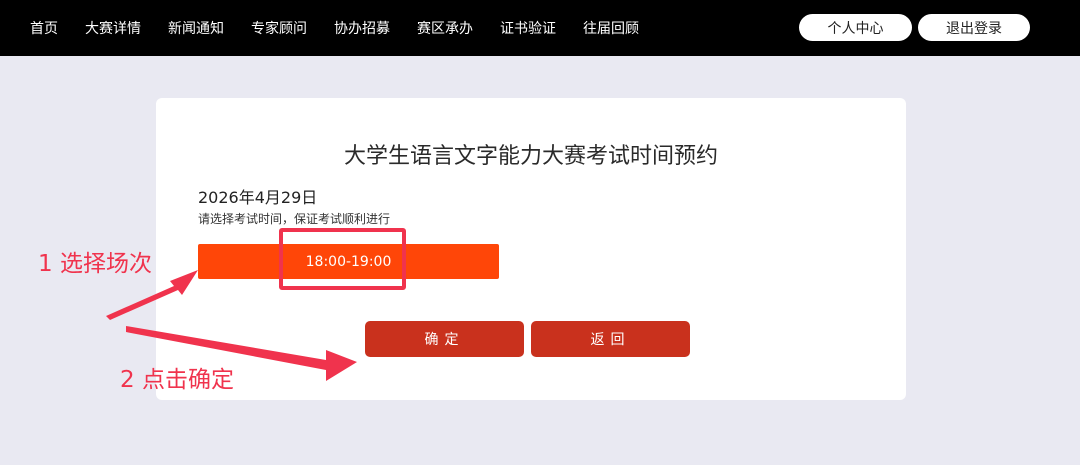 Image resolution: width=1080 pixels, height=465 pixels. I want to click on annotation-step2: 2 点击确定, so click(177, 380).